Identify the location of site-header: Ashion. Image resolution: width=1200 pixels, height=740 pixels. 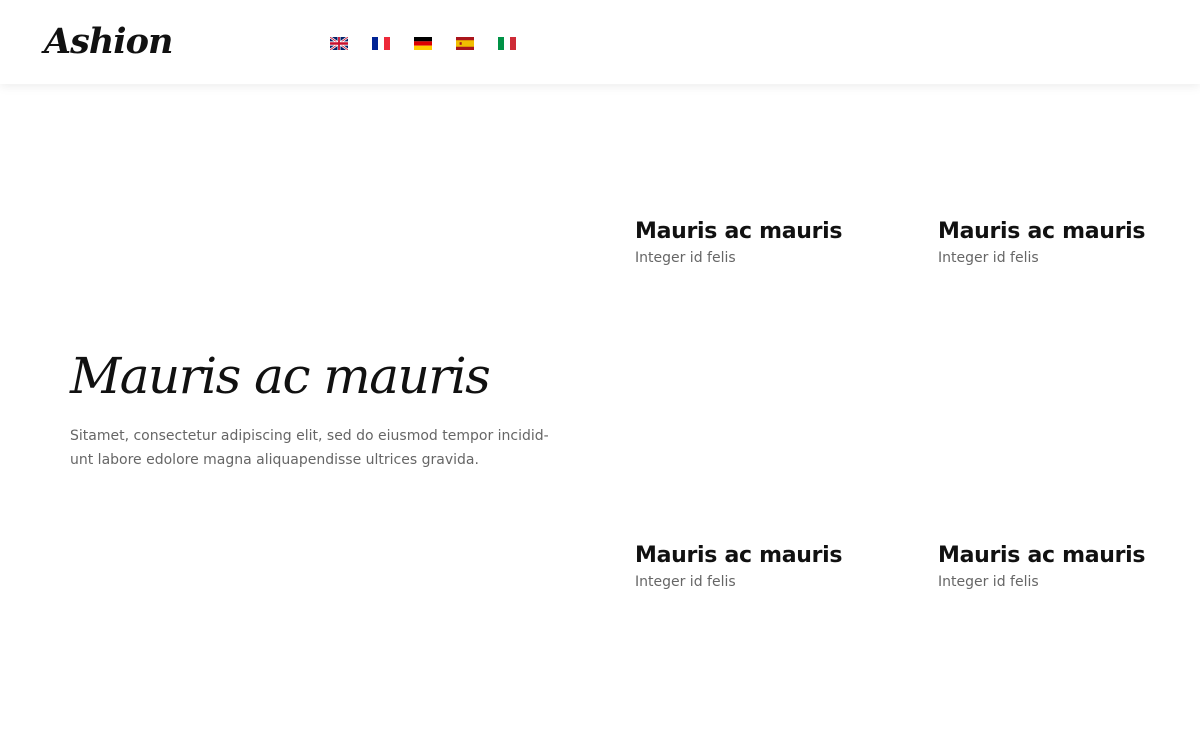
(600, 42).